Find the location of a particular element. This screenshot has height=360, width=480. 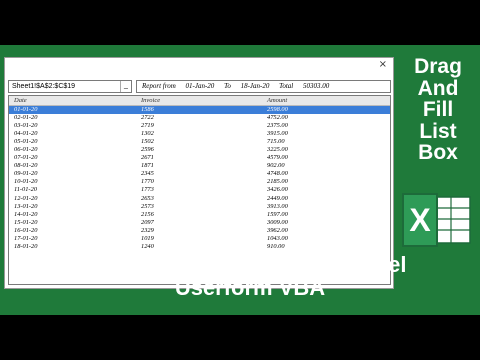

cell-invoice: 1240 is located at coordinates (147, 246).